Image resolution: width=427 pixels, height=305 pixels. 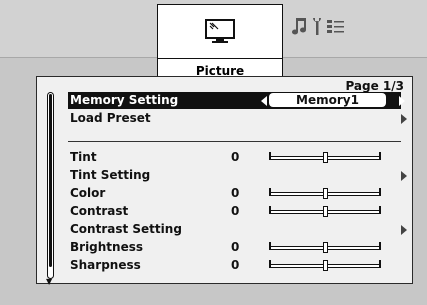 What do you see at coordinates (220, 33) in the screenshot?
I see `monitor-icon` at bounding box center [220, 33].